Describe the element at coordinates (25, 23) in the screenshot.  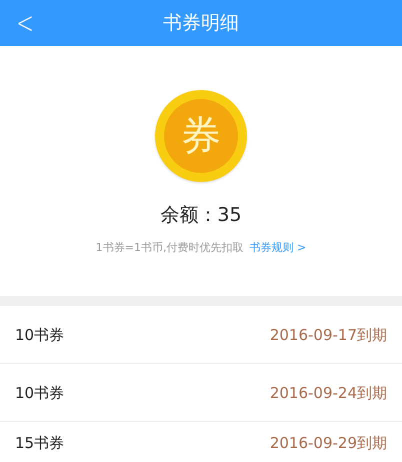
I see `back-button: <` at that location.